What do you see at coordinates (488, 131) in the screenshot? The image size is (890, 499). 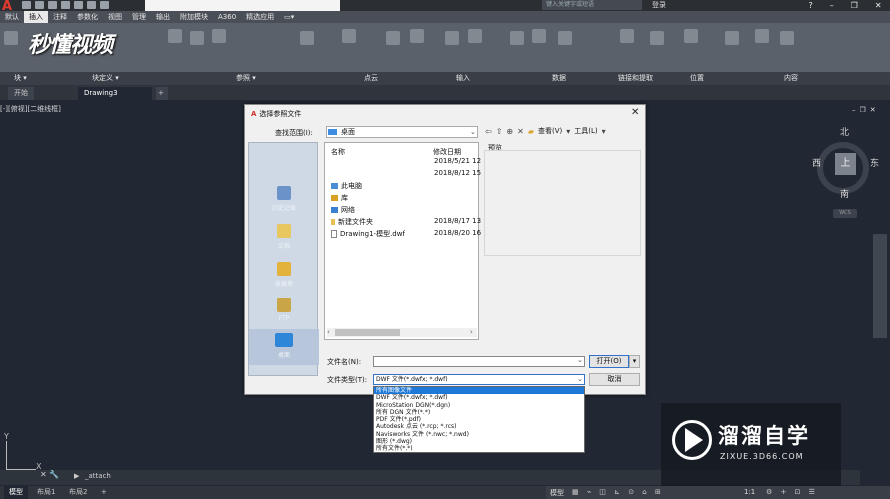 I see `back-icon: ⇦` at bounding box center [488, 131].